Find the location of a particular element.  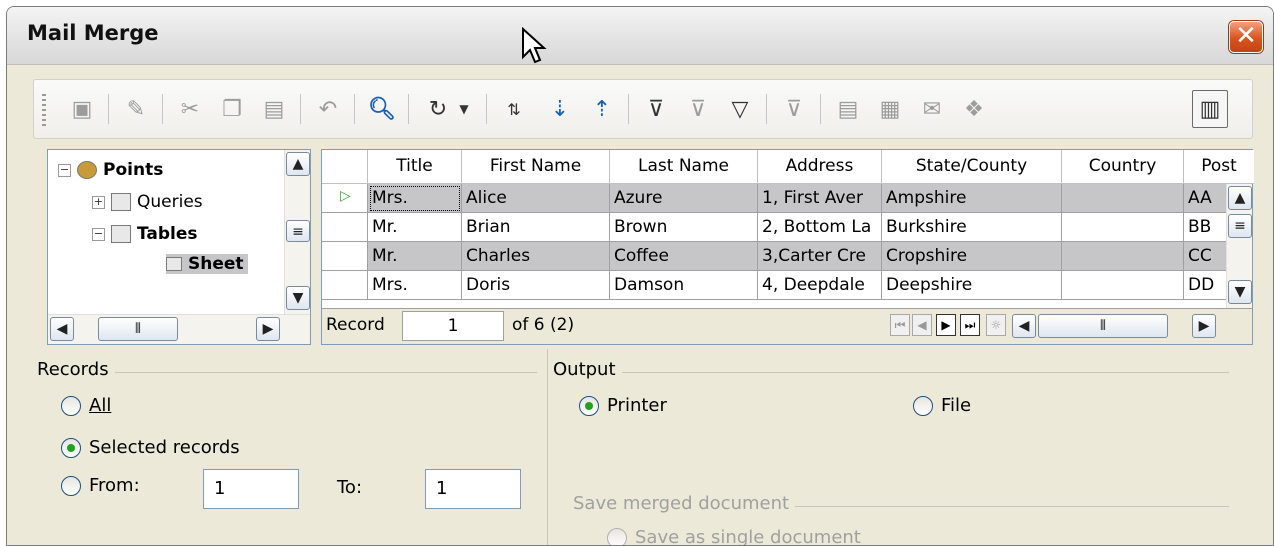

next-record-icon: ▶ is located at coordinates (946, 325).